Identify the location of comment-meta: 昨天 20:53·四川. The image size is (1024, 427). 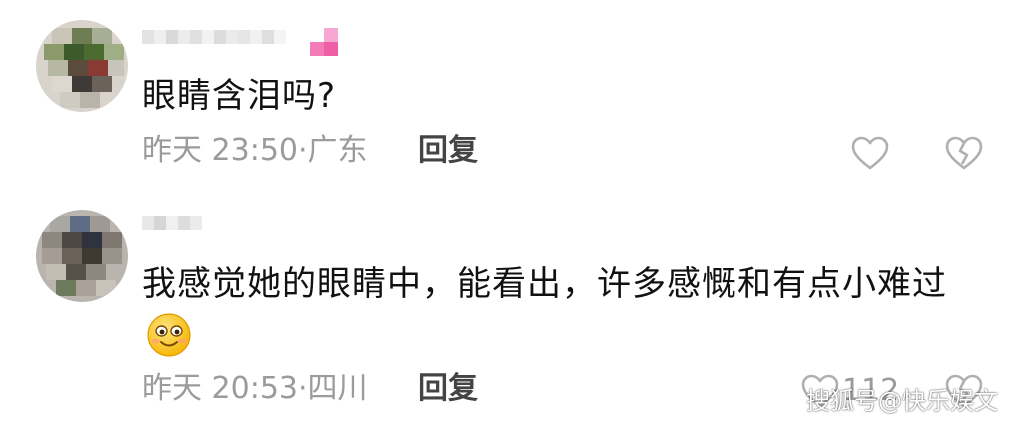
(255, 389).